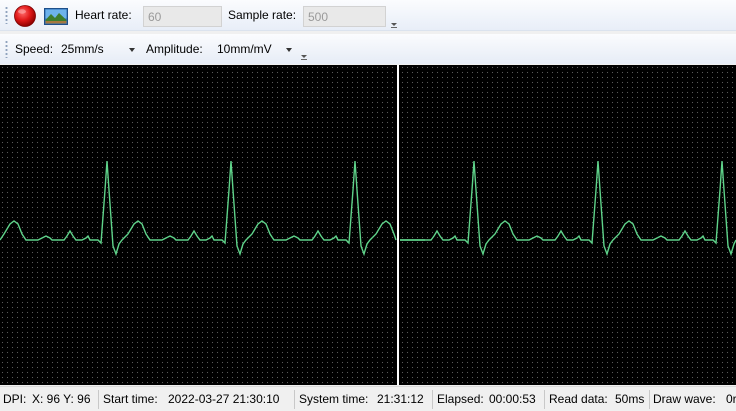  What do you see at coordinates (174, 49) in the screenshot?
I see `amplitude-label: Amplitude:` at bounding box center [174, 49].